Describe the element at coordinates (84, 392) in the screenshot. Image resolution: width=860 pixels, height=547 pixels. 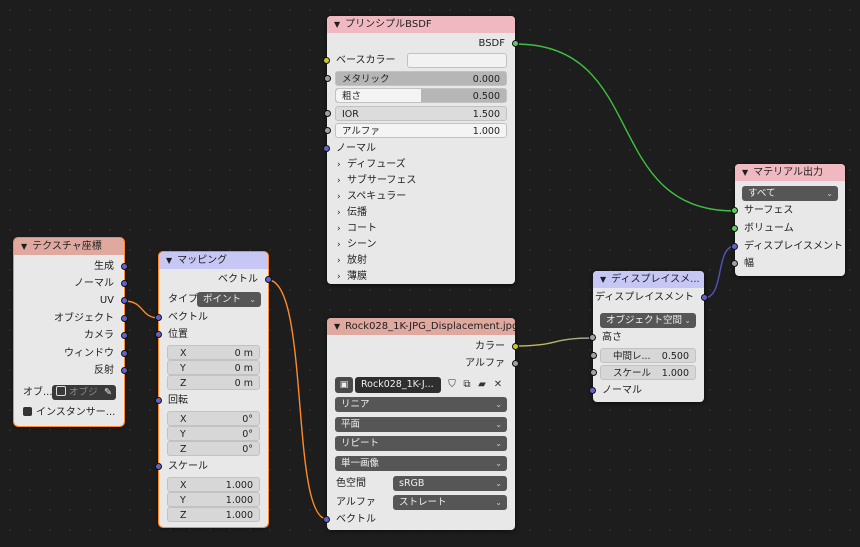
I see `object-picker: オブジ ✎` at that location.